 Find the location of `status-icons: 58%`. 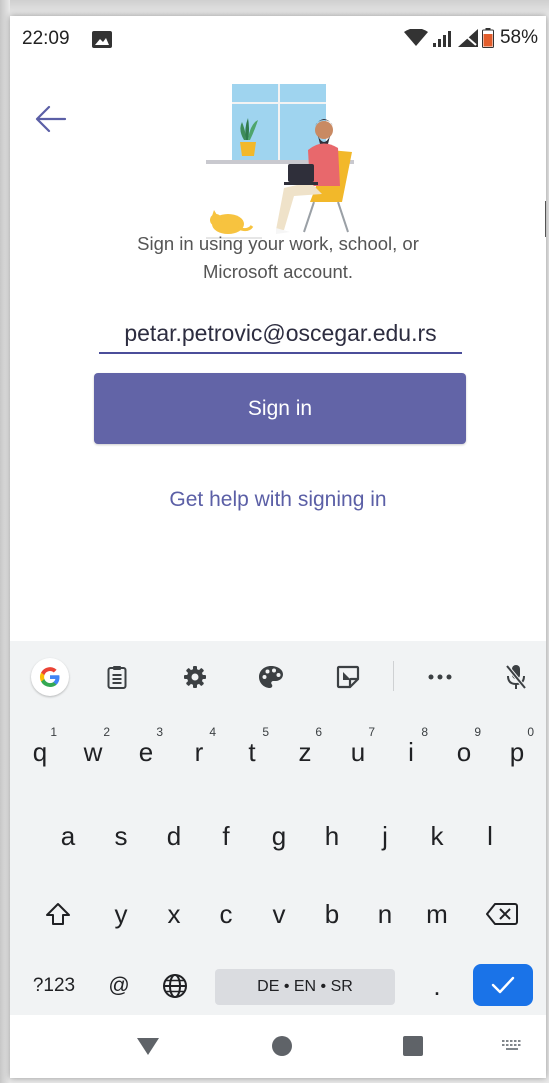

status-icons: 58% is located at coordinates (470, 38).